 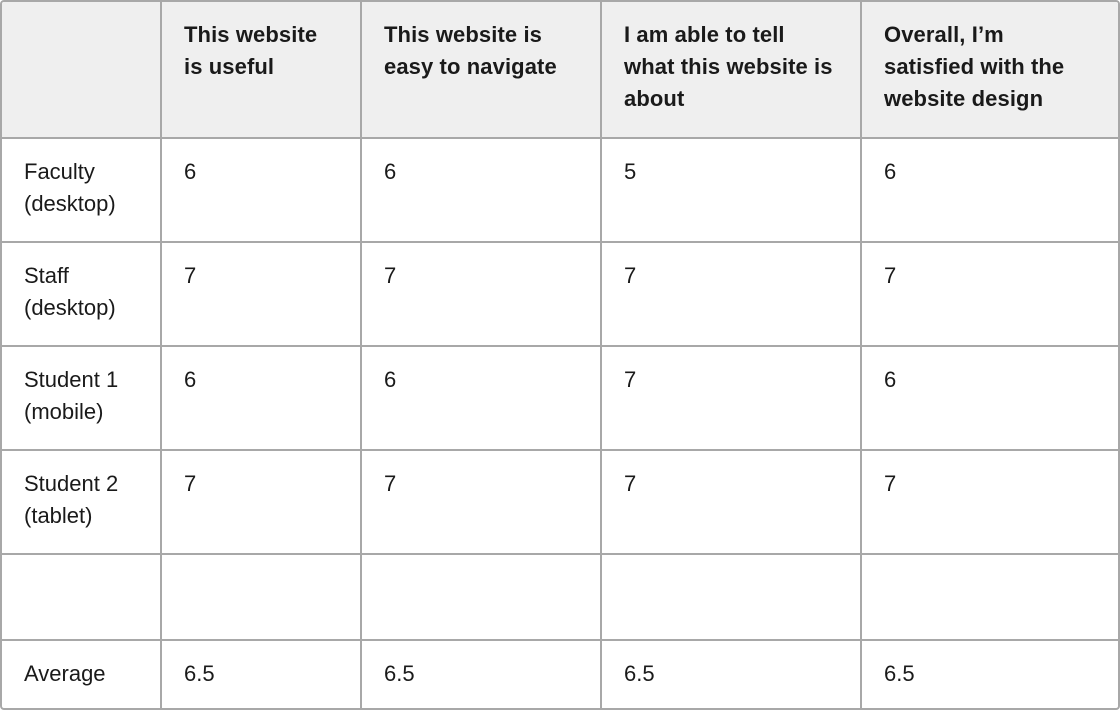 I want to click on row-label: Student 1 (mobile), so click(x=82, y=398).